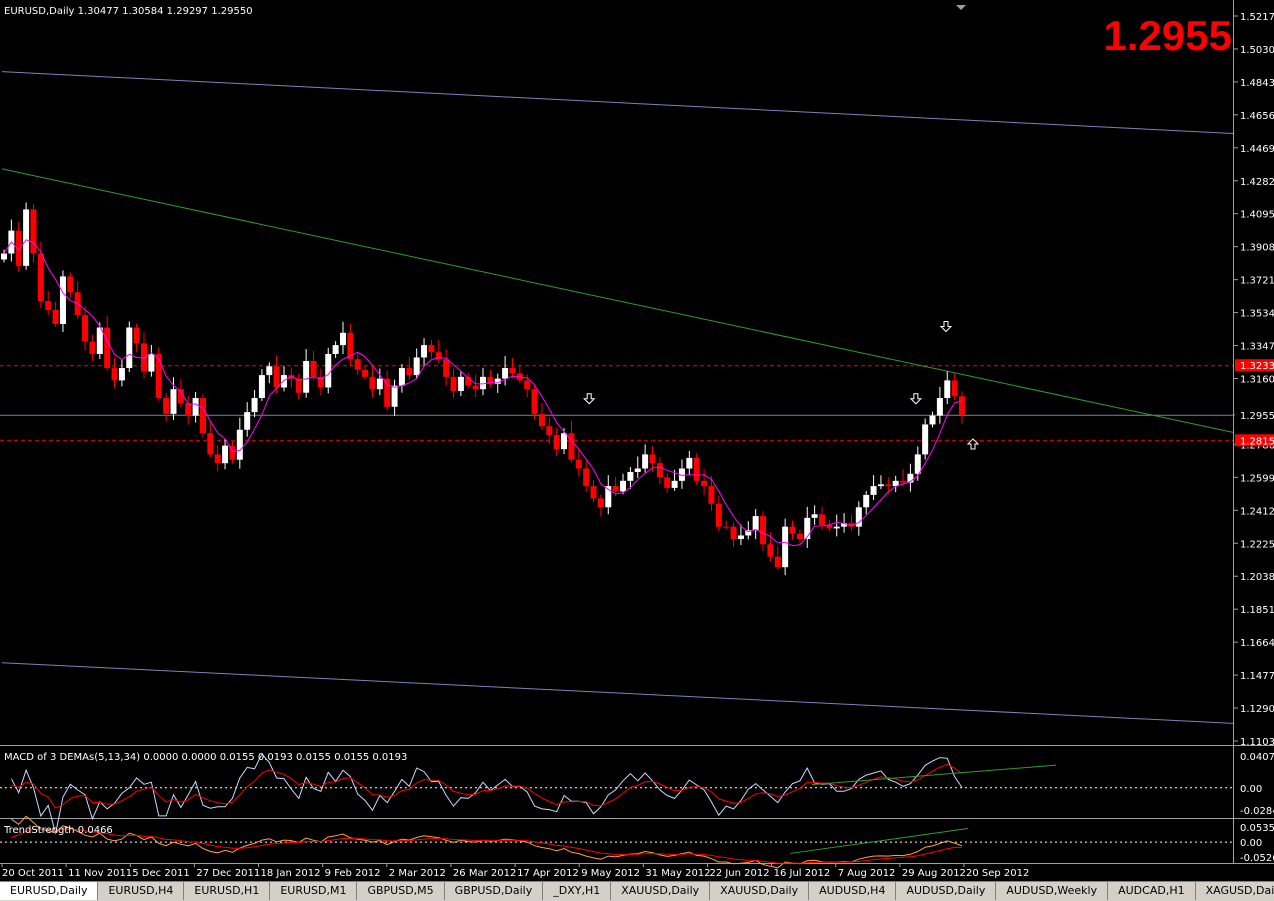 This screenshot has height=901, width=1274. Describe the element at coordinates (1257, 676) in the screenshot. I see `price-tick-label: 1.14777` at that location.